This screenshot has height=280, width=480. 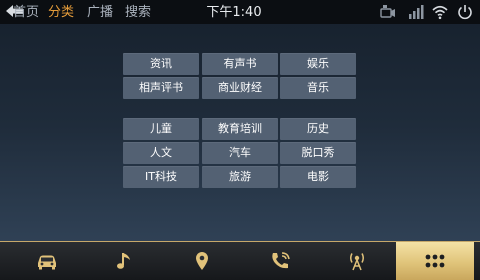 What do you see at coordinates (161, 64) in the screenshot?
I see `category-button: 资讯` at bounding box center [161, 64].